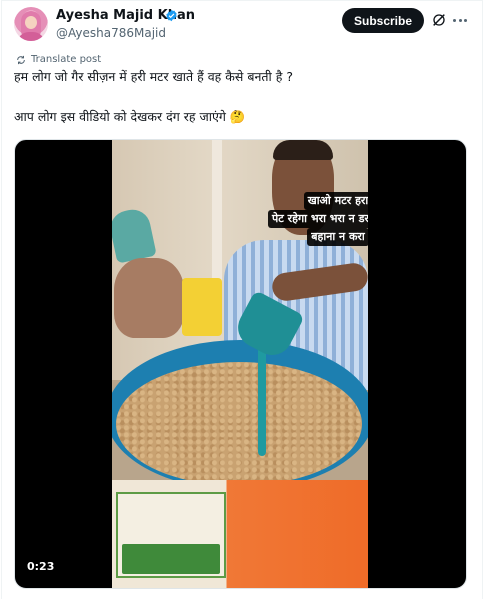 The image size is (484, 599). What do you see at coordinates (335, 201) in the screenshot?
I see `caption-line: खाओ मटर हरा` at bounding box center [335, 201].